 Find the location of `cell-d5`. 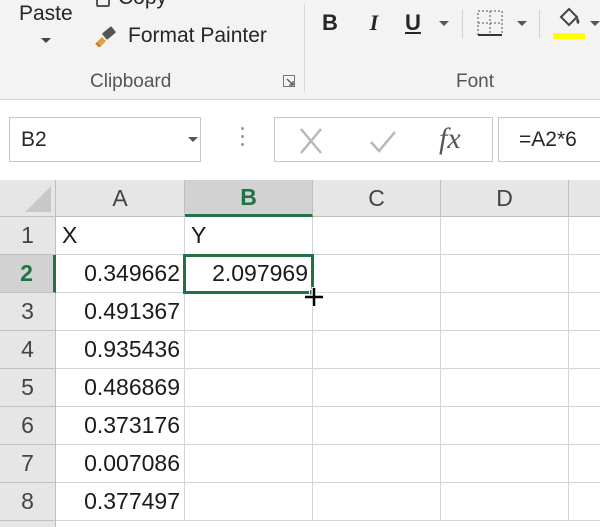

cell-d5 is located at coordinates (505, 388).